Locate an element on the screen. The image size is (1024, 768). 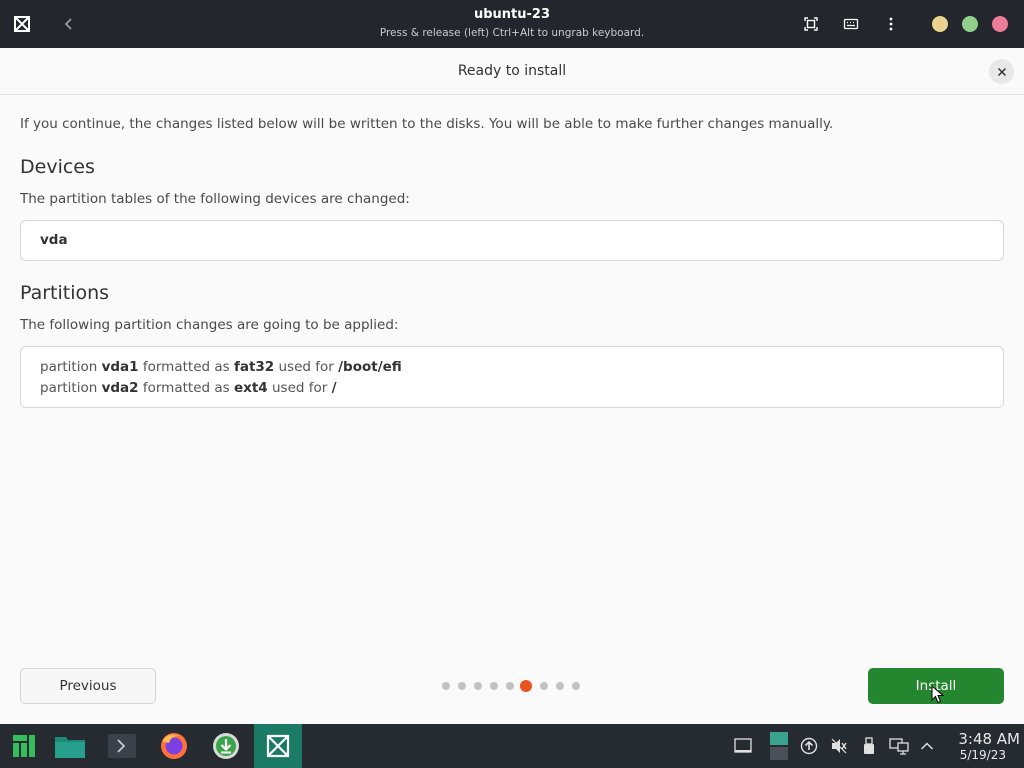
clock-date: 5/19/23 is located at coordinates (973, 755).